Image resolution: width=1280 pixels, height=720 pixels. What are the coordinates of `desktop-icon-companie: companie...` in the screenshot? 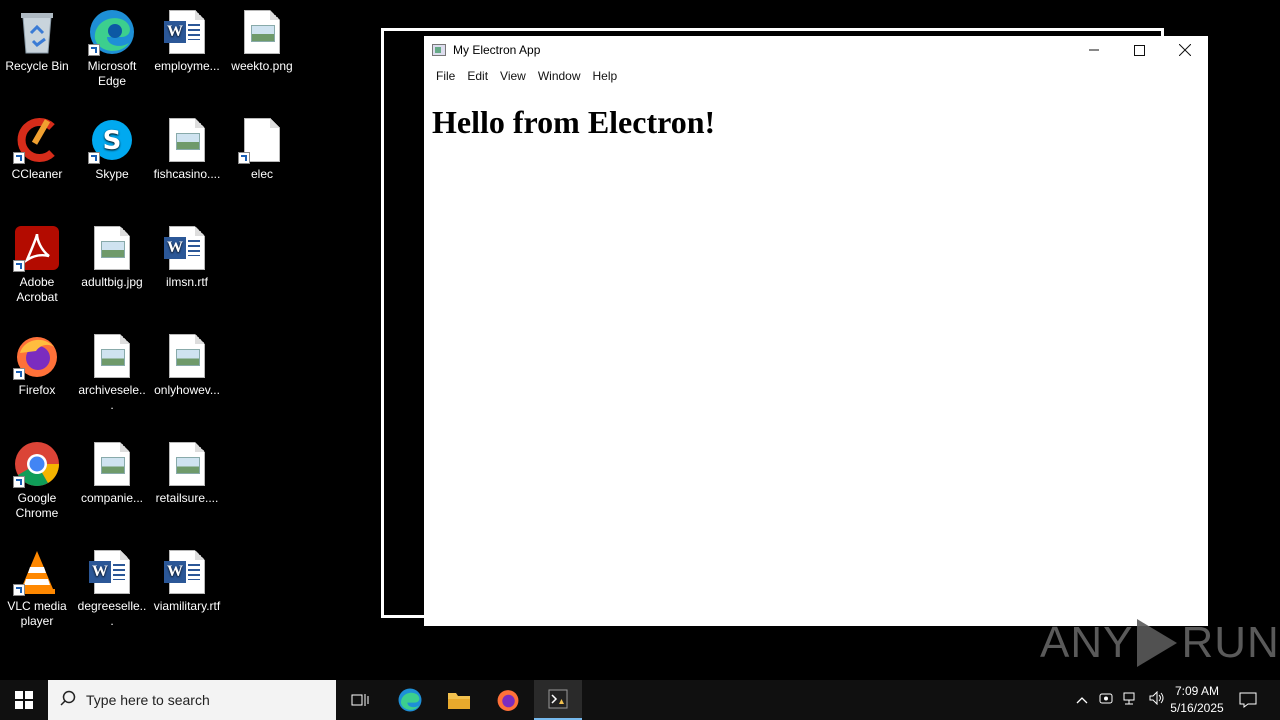 It's located at (112, 473).